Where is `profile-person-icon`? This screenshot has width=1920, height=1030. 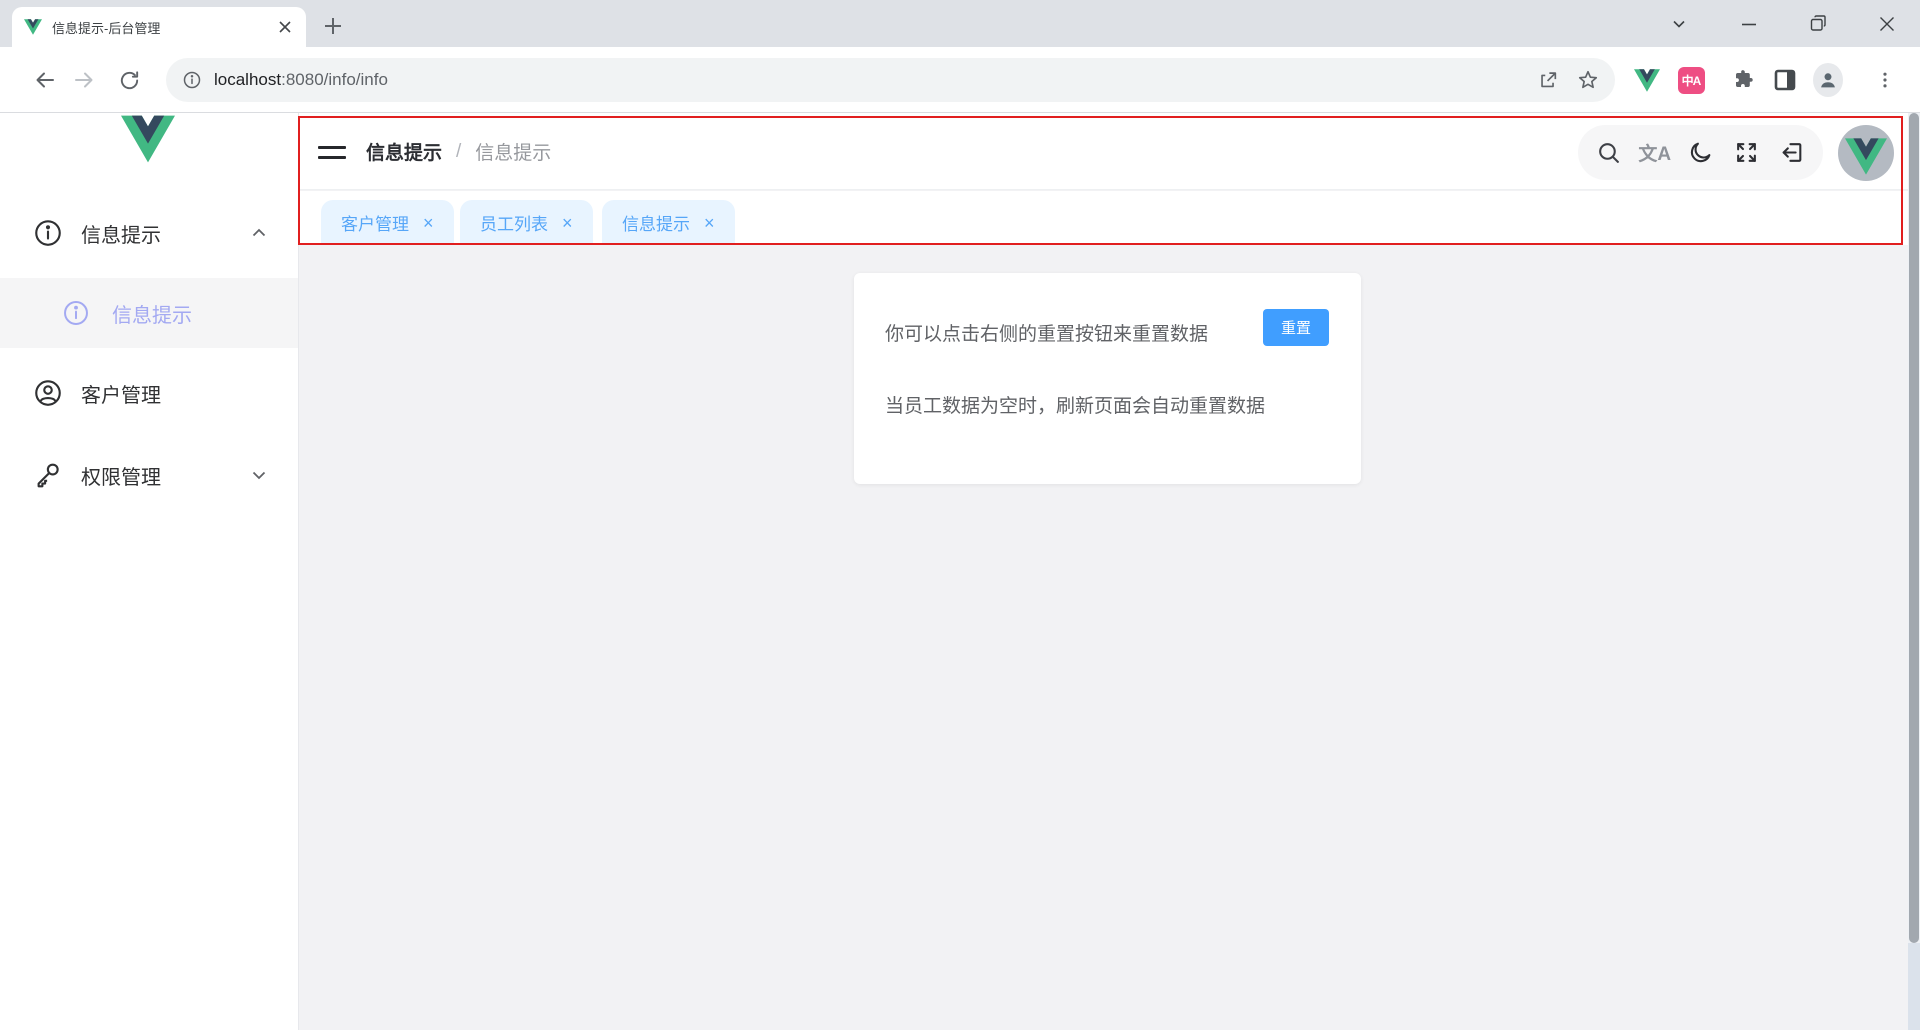
profile-person-icon is located at coordinates (1828, 80).